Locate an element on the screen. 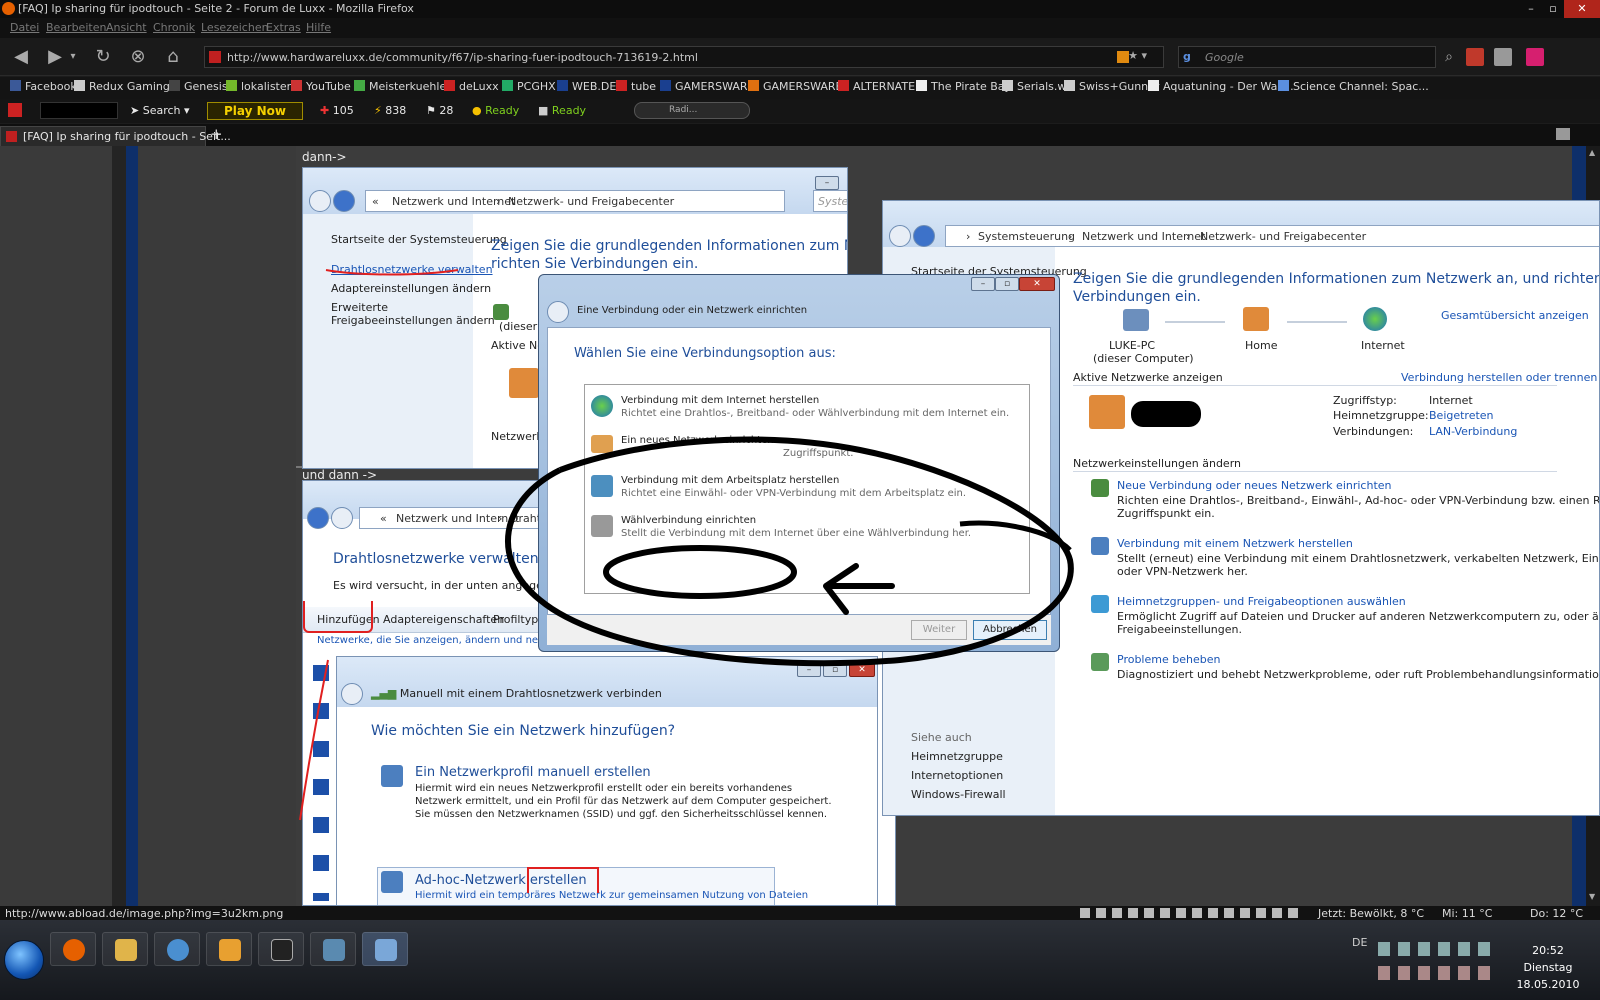 This screenshot has width=1600, height=1000. windows-taskbar: DE 20:52 Dienstag 18.05.2010 is located at coordinates (800, 960).